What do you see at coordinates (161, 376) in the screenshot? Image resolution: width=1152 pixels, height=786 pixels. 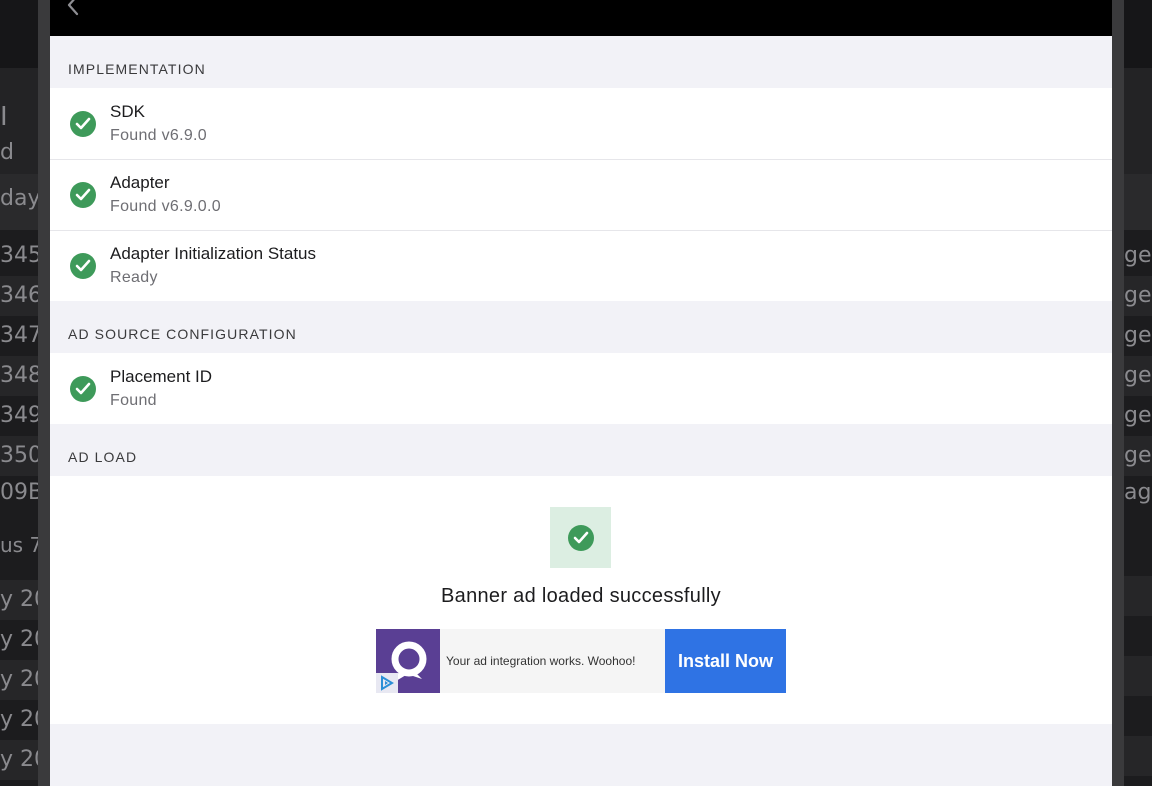 I see `row-title: Placement ID` at bounding box center [161, 376].